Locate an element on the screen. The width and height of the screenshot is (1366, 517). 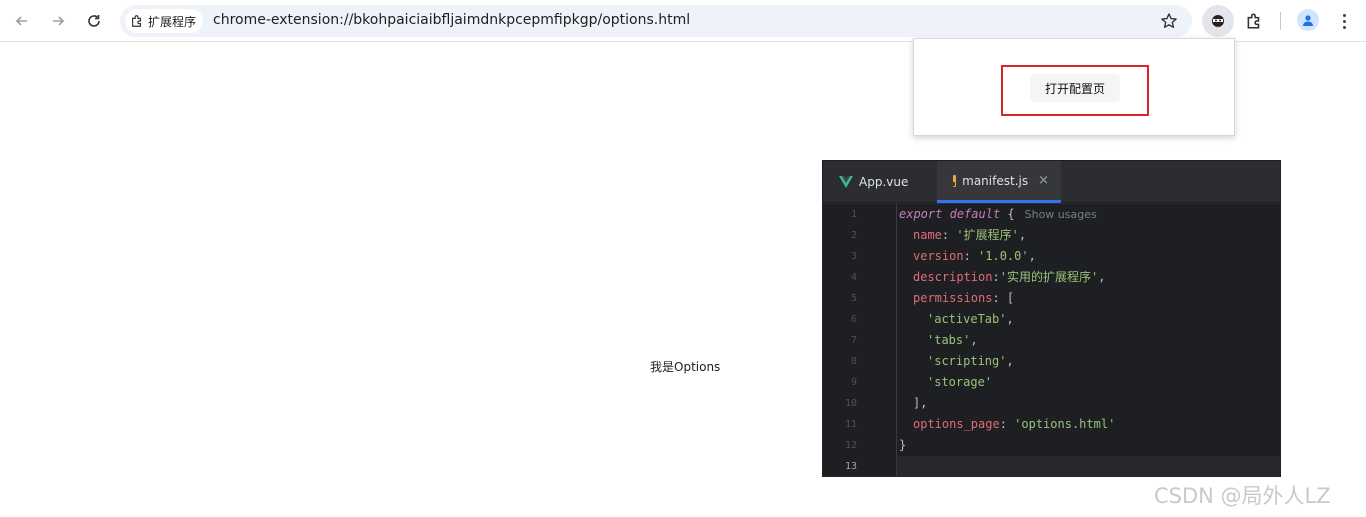
code-line: ], is located at coordinates (920, 403).